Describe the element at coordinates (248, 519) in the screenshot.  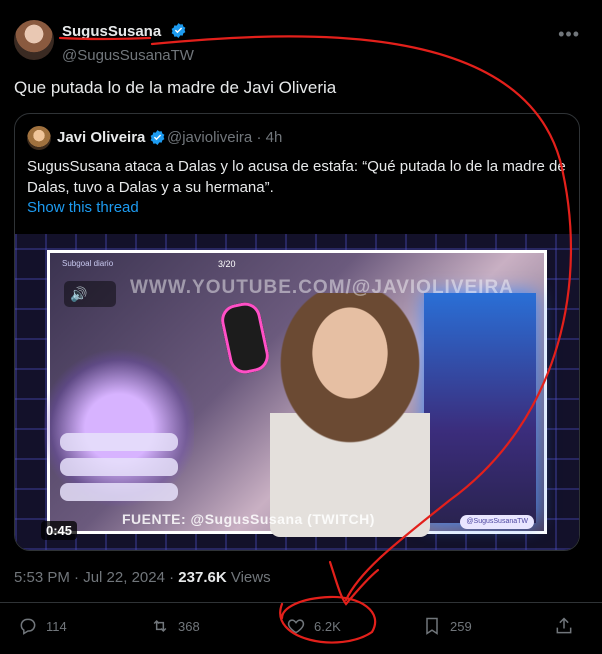
I see `source-watermark: FUENTE: @SugusSusana (TWITCH)` at that location.